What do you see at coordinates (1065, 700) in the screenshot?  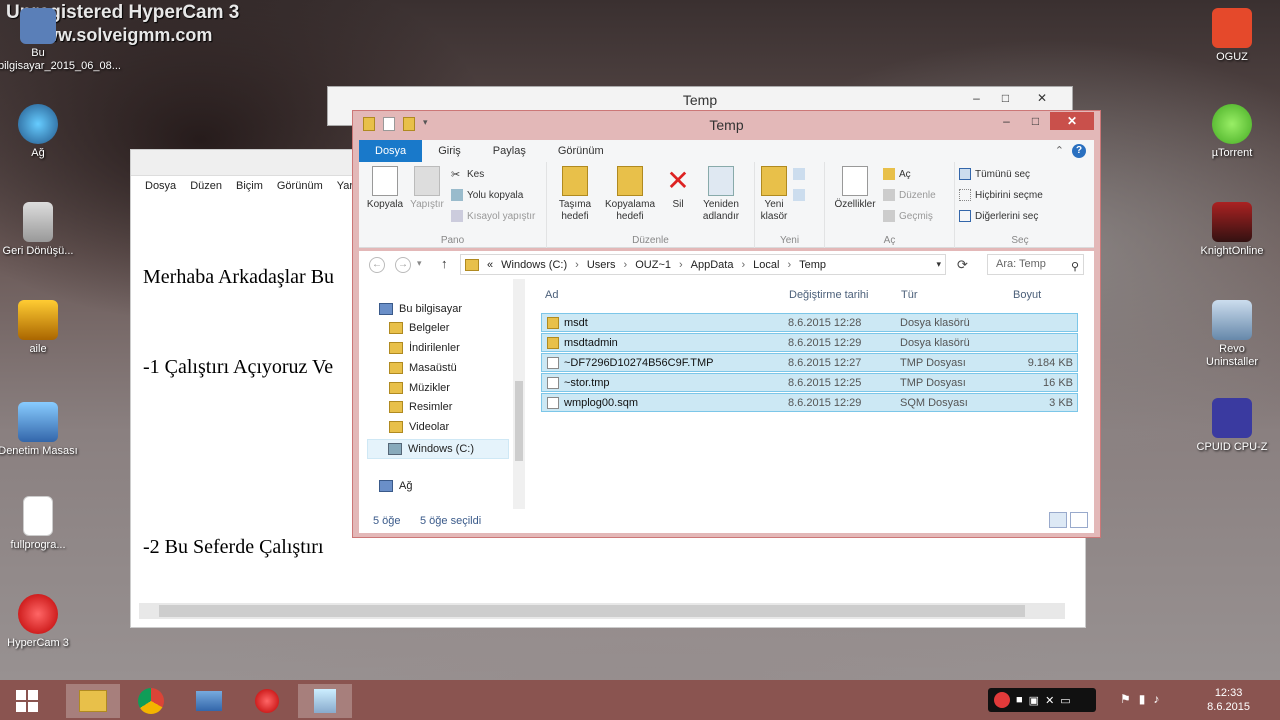 I see `pip-icon: ▭` at bounding box center [1065, 700].